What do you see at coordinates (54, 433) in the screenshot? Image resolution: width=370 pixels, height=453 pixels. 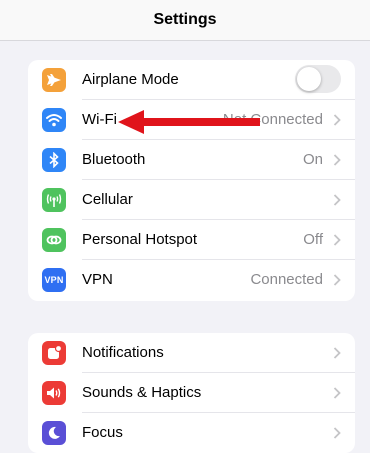 I see `focus-icon` at bounding box center [54, 433].